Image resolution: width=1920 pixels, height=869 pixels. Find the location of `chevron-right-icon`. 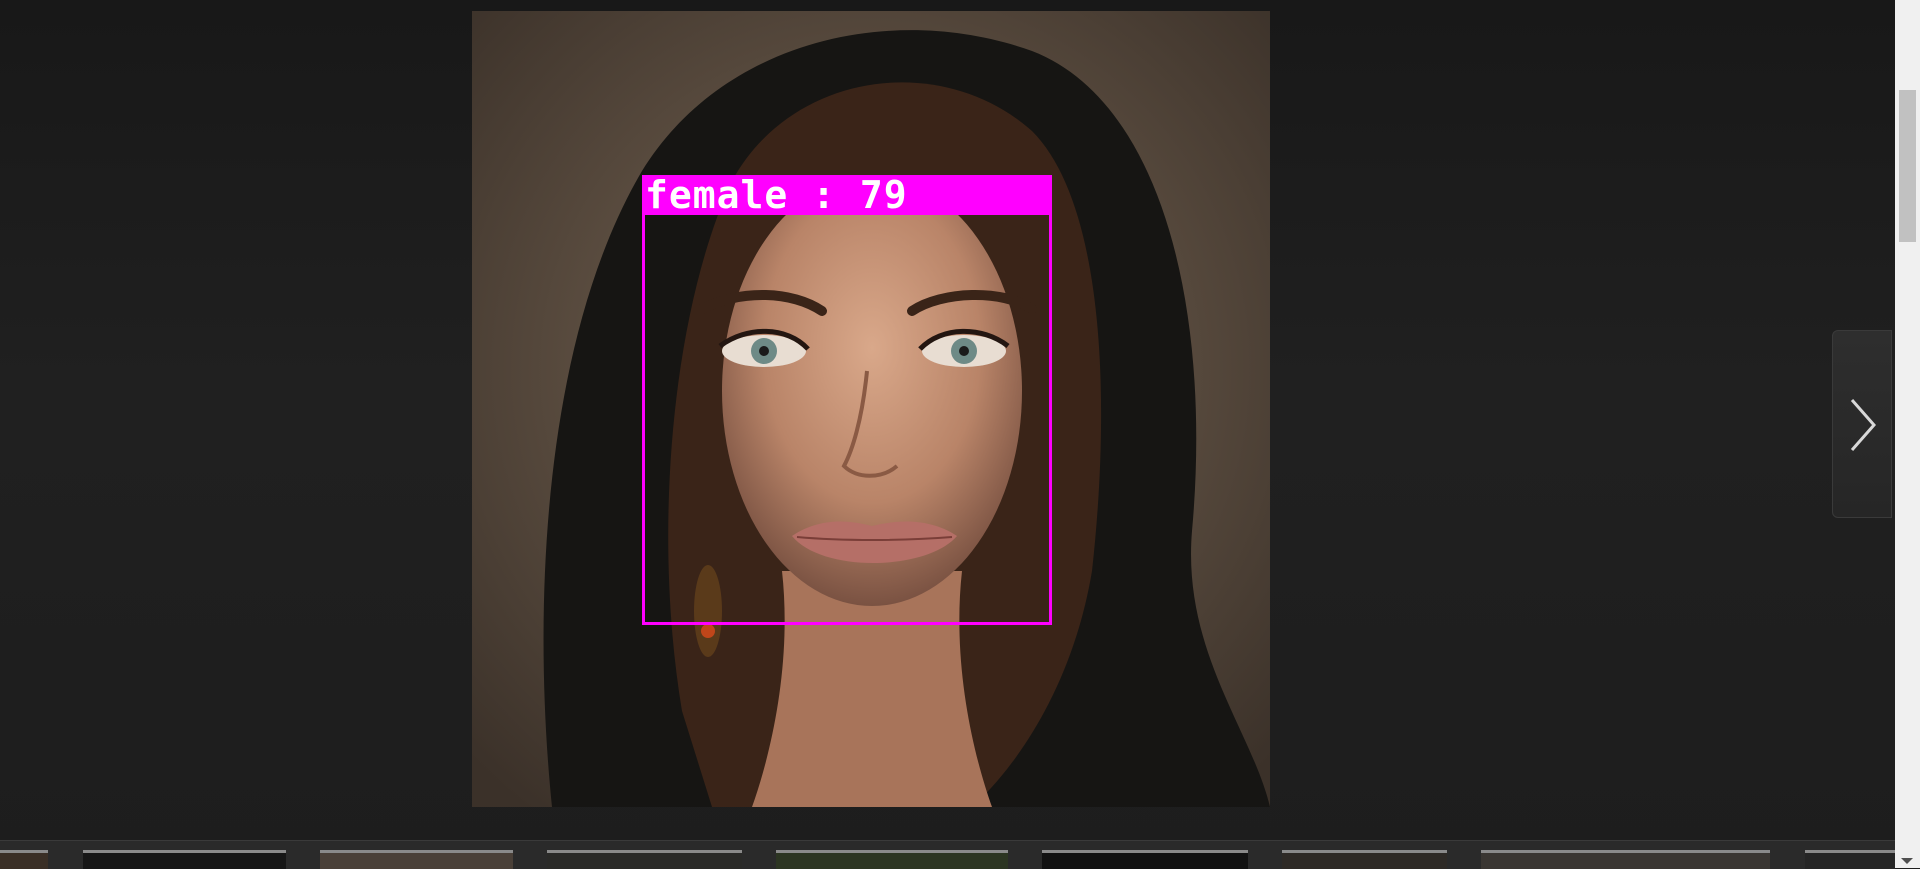

chevron-right-icon is located at coordinates (1863, 425).